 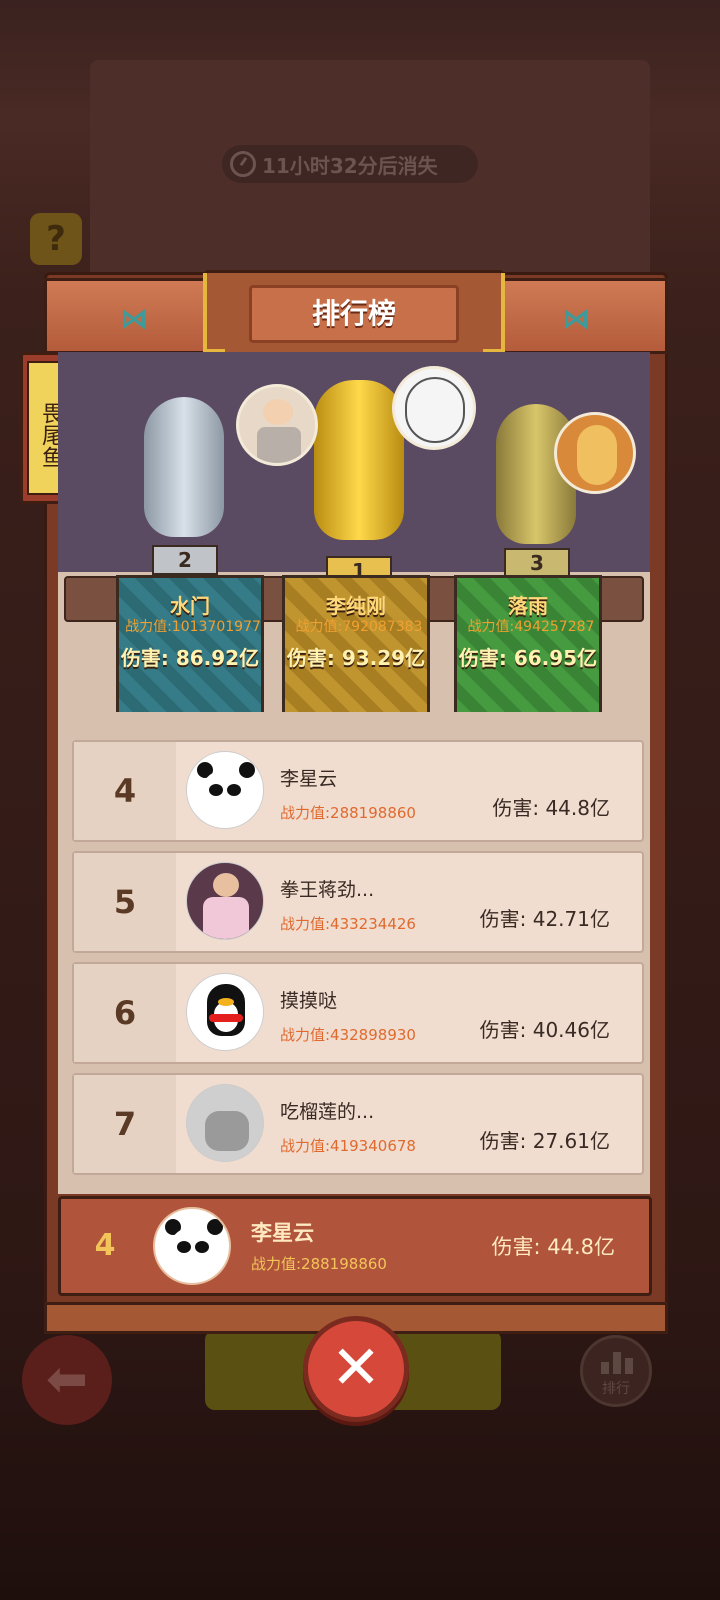 What do you see at coordinates (105, 1245) in the screenshot?
I see `my-rank-number: 4` at bounding box center [105, 1245].